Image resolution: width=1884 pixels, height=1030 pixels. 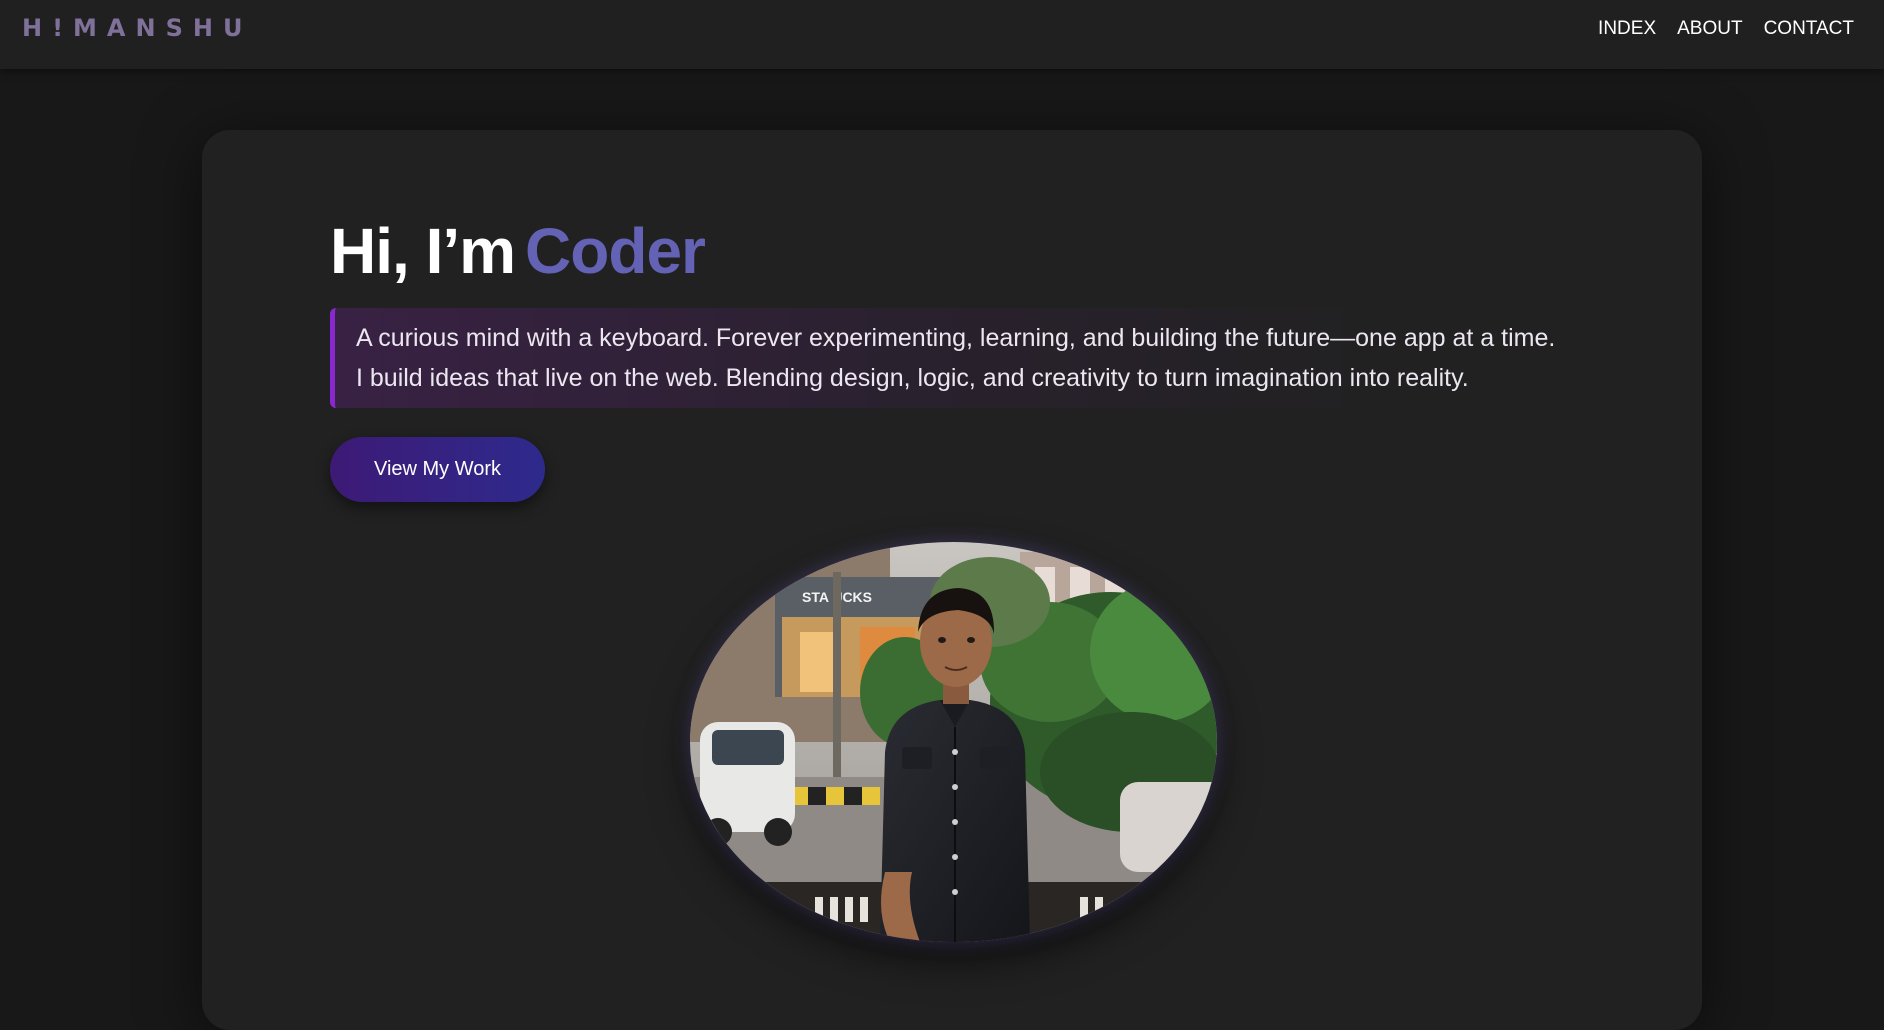 I want to click on navbar: H!MANSHU INDEX ABOUT CONTACT, so click(x=942, y=34).